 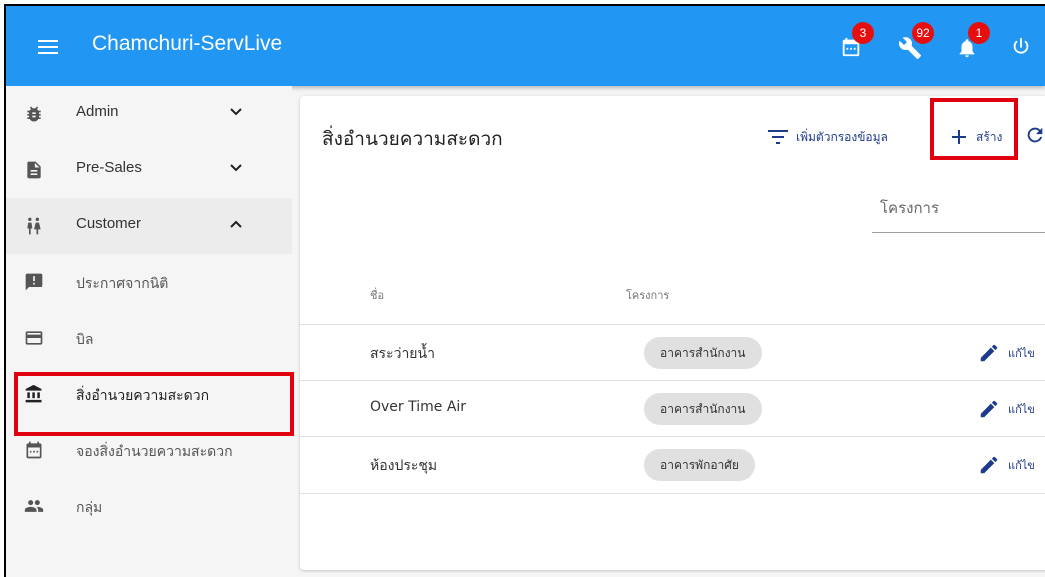 I want to click on group-icon, so click(x=34, y=506).